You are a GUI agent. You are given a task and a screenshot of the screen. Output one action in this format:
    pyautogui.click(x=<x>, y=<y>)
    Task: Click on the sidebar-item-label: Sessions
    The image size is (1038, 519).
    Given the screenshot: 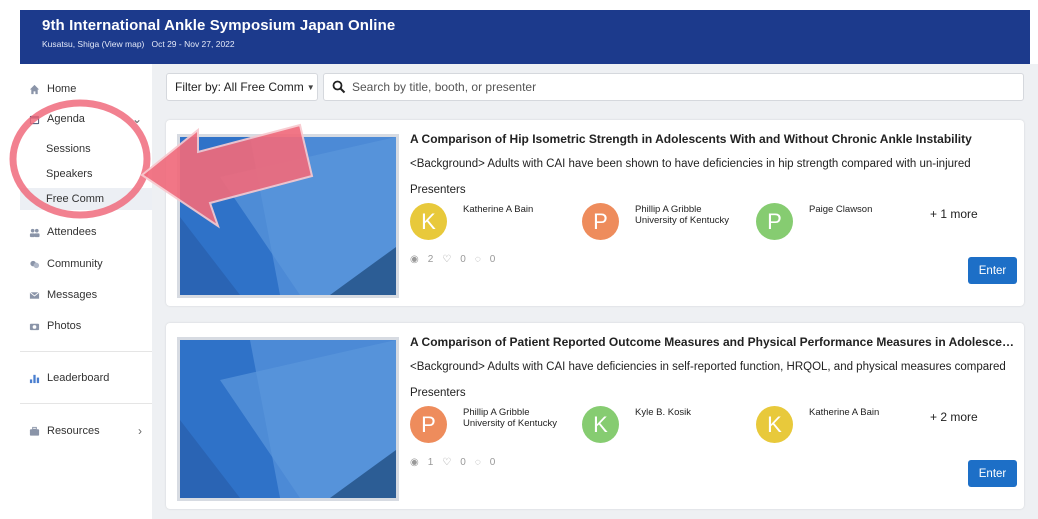 What is the action you would take?
    pyautogui.click(x=68, y=149)
    